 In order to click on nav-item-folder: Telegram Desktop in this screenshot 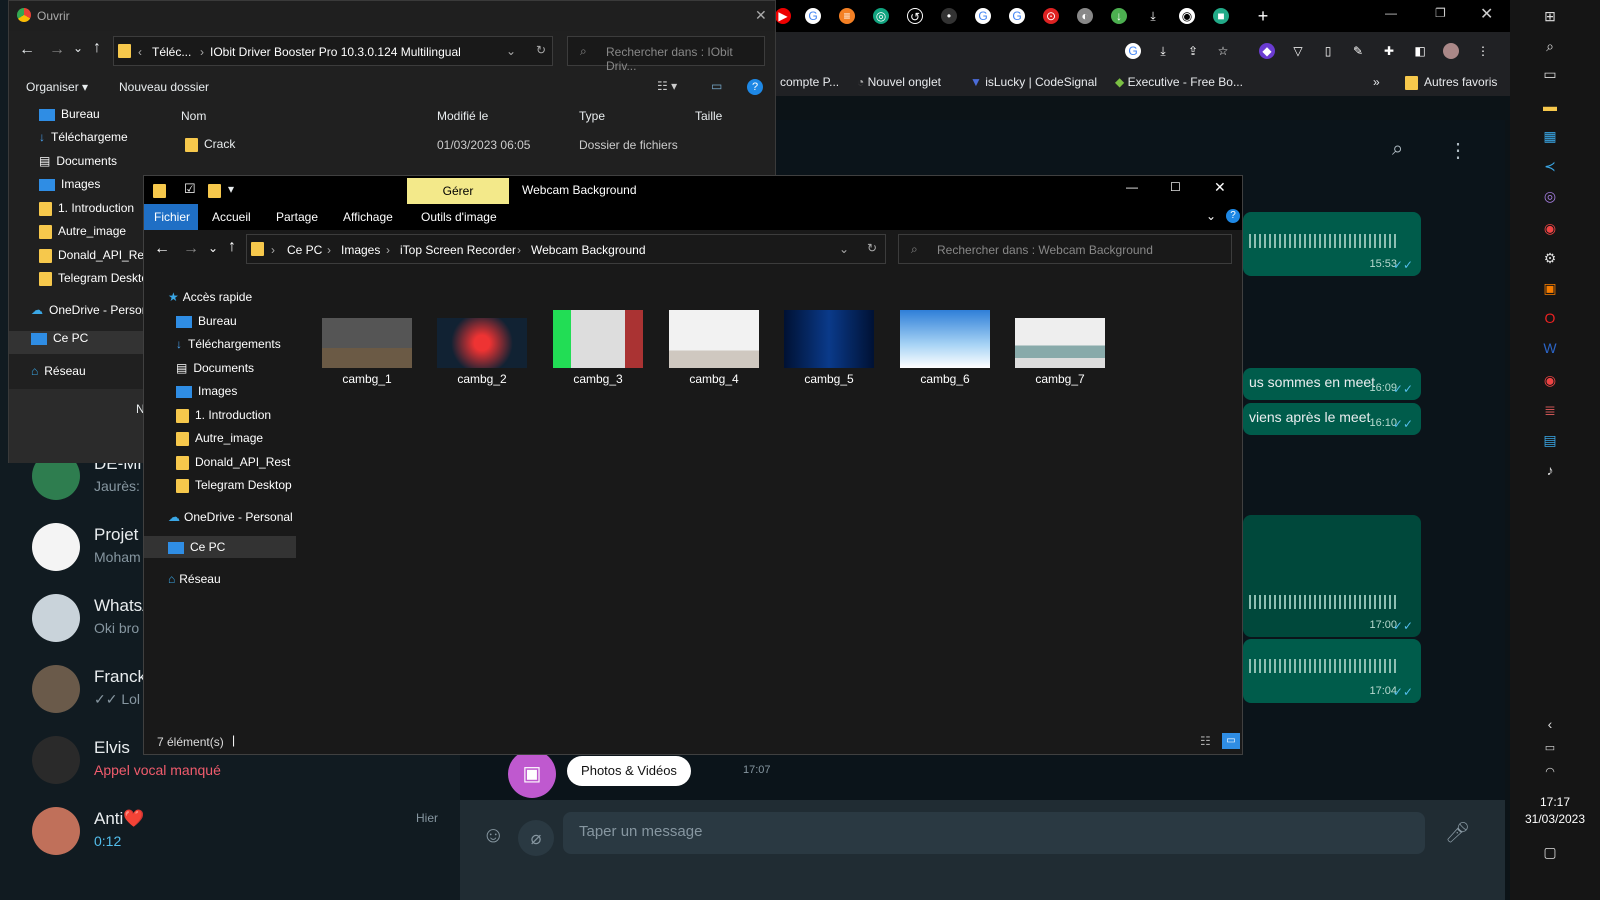, I will do `click(234, 485)`.